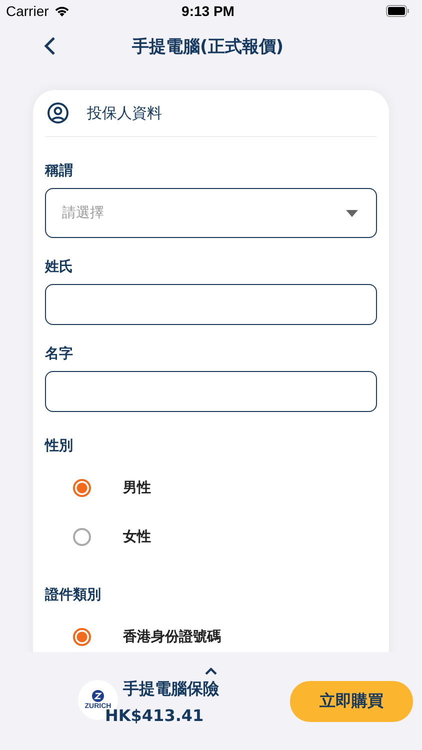  What do you see at coordinates (62, 11) in the screenshot?
I see `wifi-icon` at bounding box center [62, 11].